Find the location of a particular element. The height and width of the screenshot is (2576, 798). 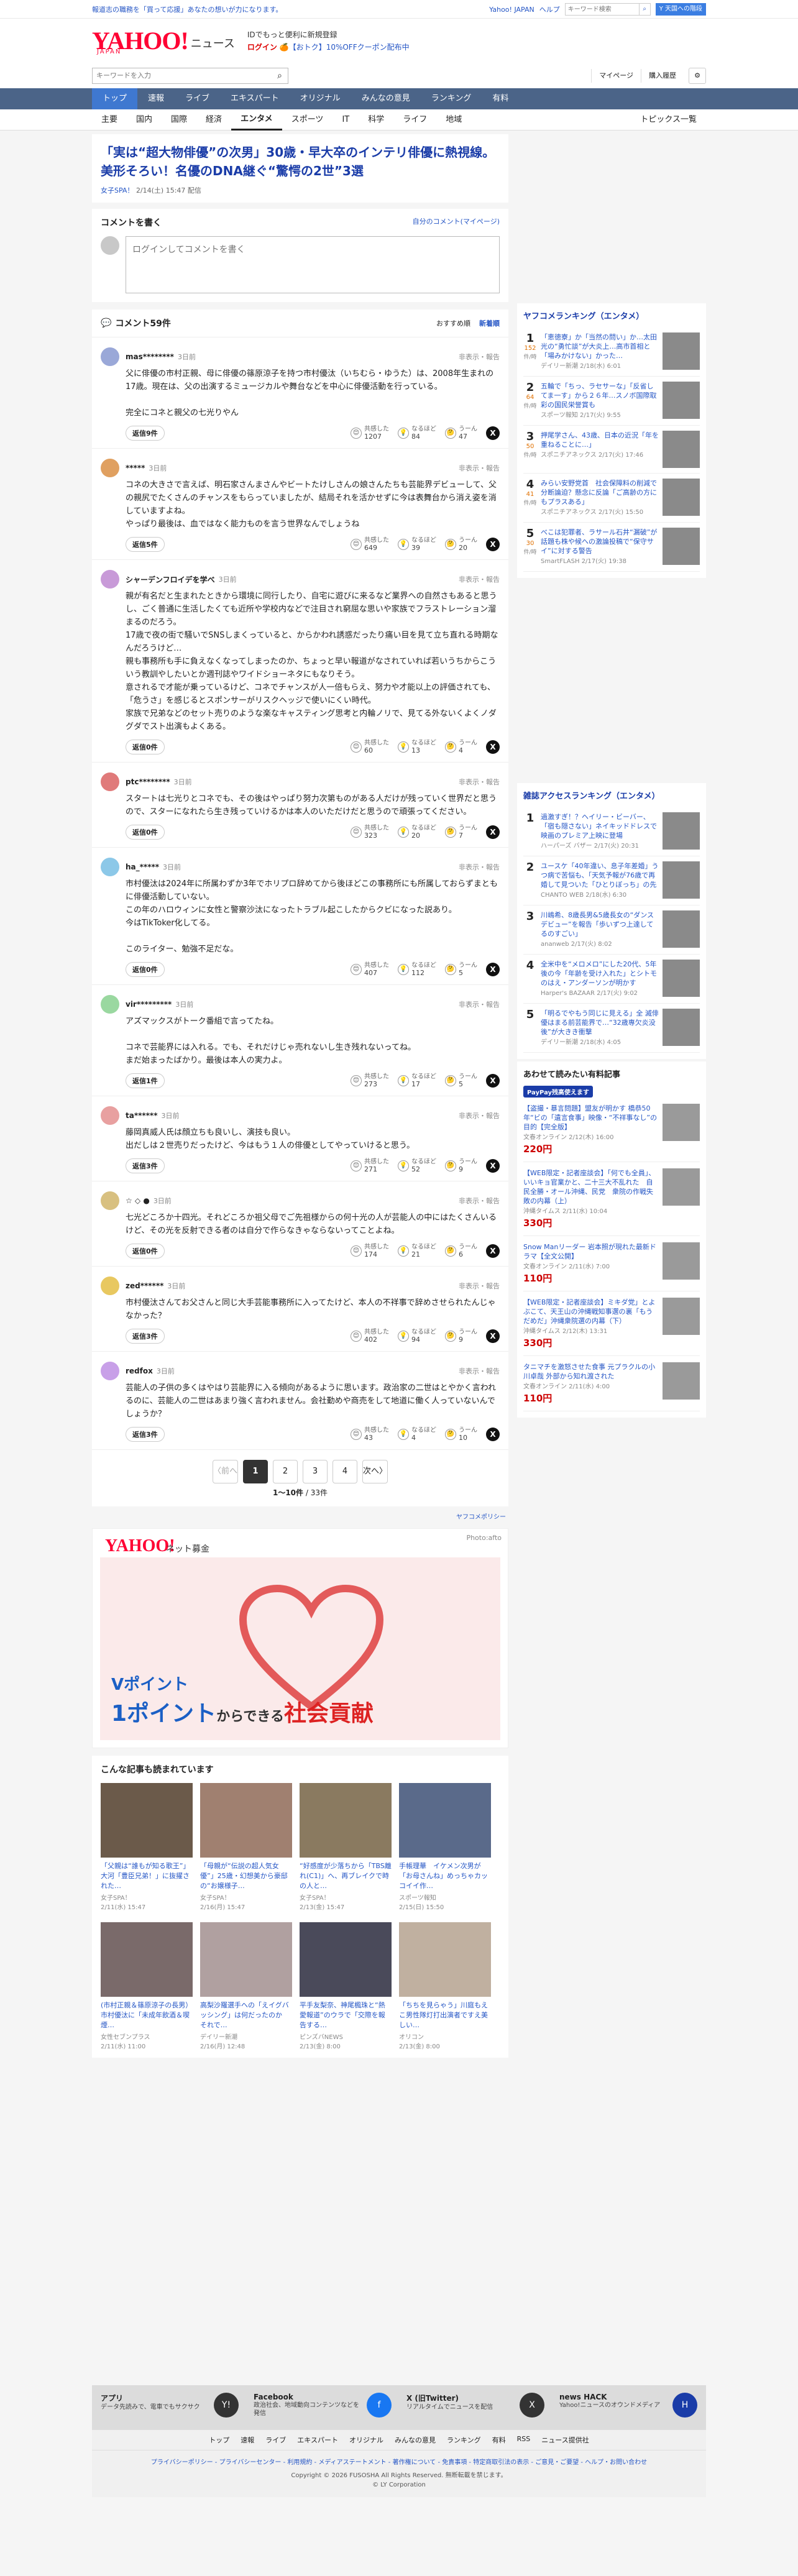

cat-life: ライフ is located at coordinates (414, 120).